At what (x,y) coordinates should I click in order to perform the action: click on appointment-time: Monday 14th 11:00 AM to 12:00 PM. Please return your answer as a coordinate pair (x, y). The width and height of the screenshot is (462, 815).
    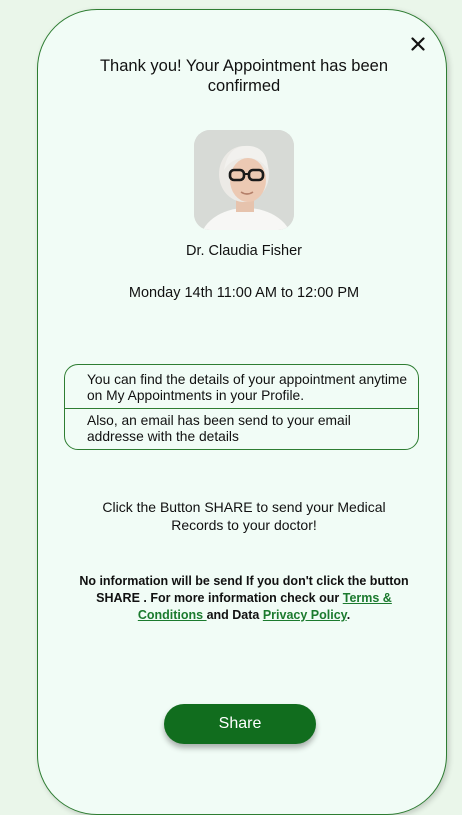
    Looking at the image, I should click on (244, 293).